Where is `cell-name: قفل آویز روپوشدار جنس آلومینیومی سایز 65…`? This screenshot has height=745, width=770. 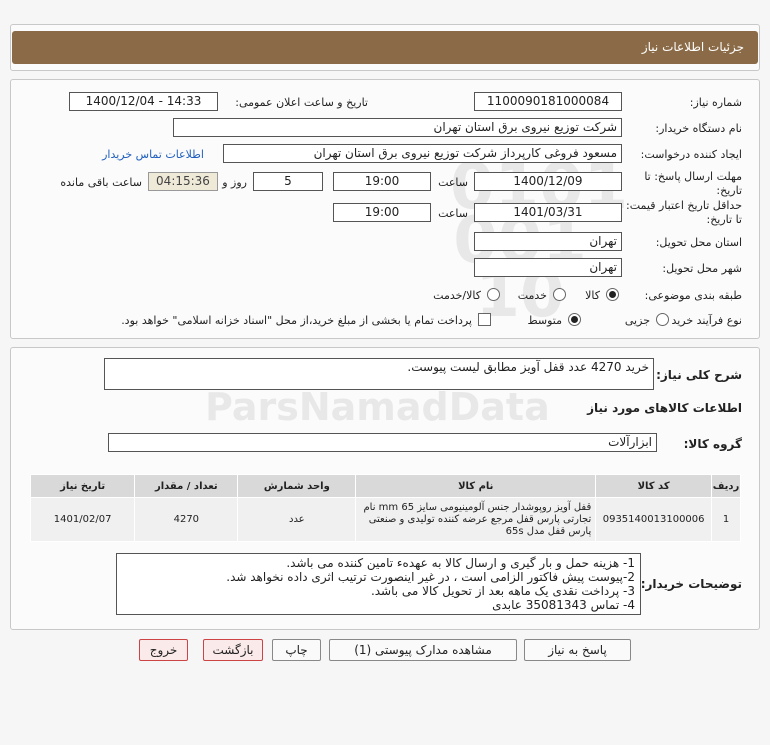
cell-name: قفل آویز روپوشدار جنس آلومینیومی سایز 65… is located at coordinates (476, 519).